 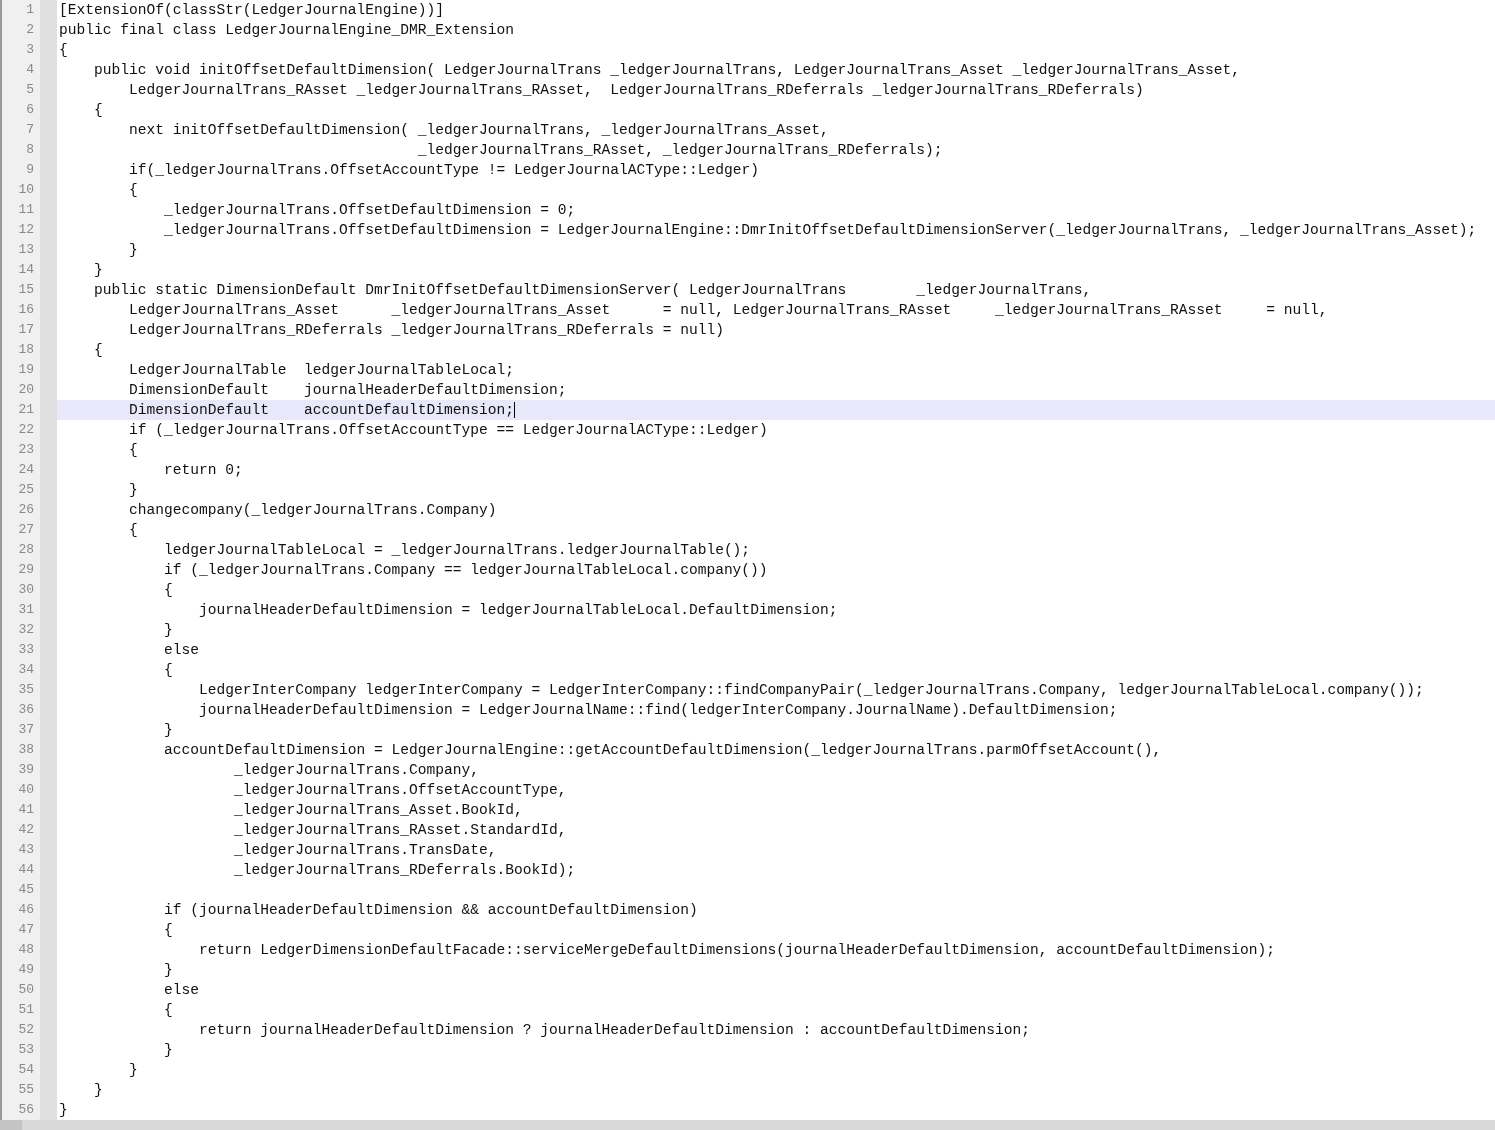 What do you see at coordinates (26, 670) in the screenshot?
I see `line-number: 34` at bounding box center [26, 670].